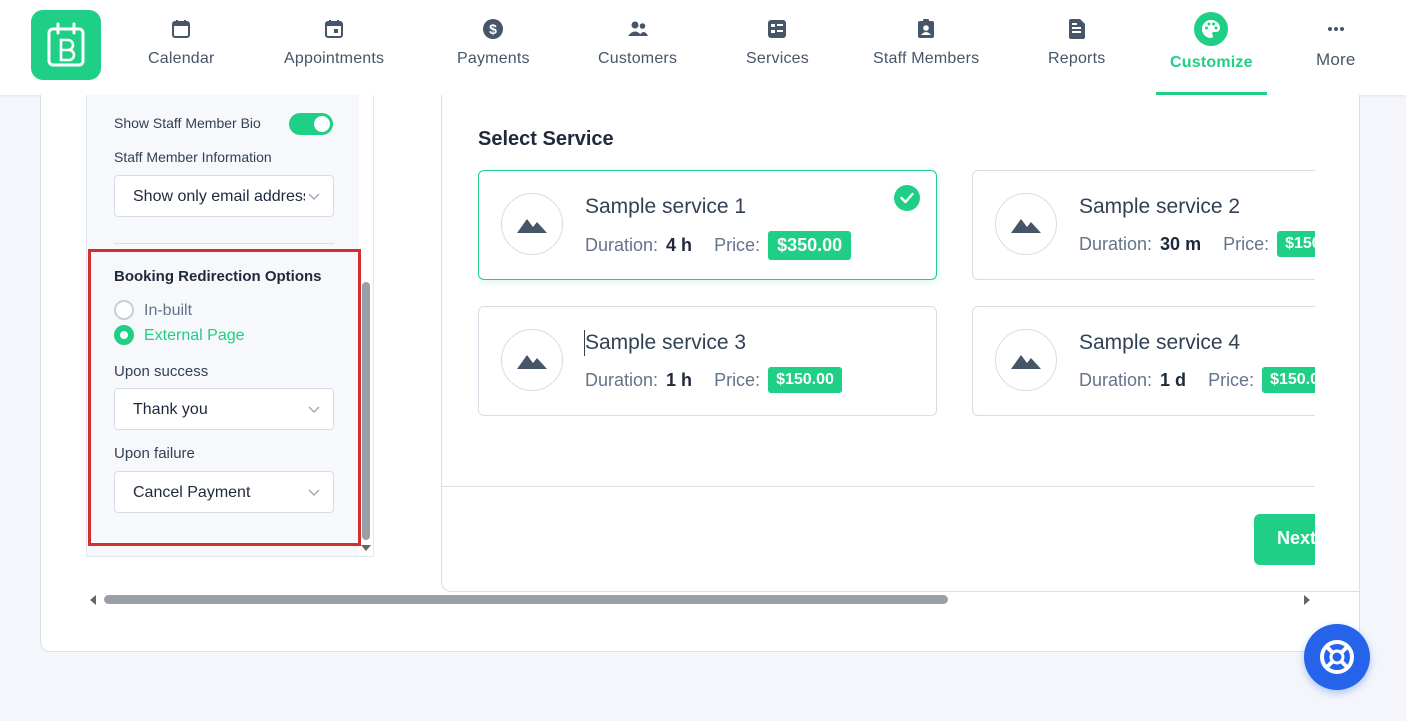 The height and width of the screenshot is (721, 1406). I want to click on more-dots-icon, so click(1336, 29).